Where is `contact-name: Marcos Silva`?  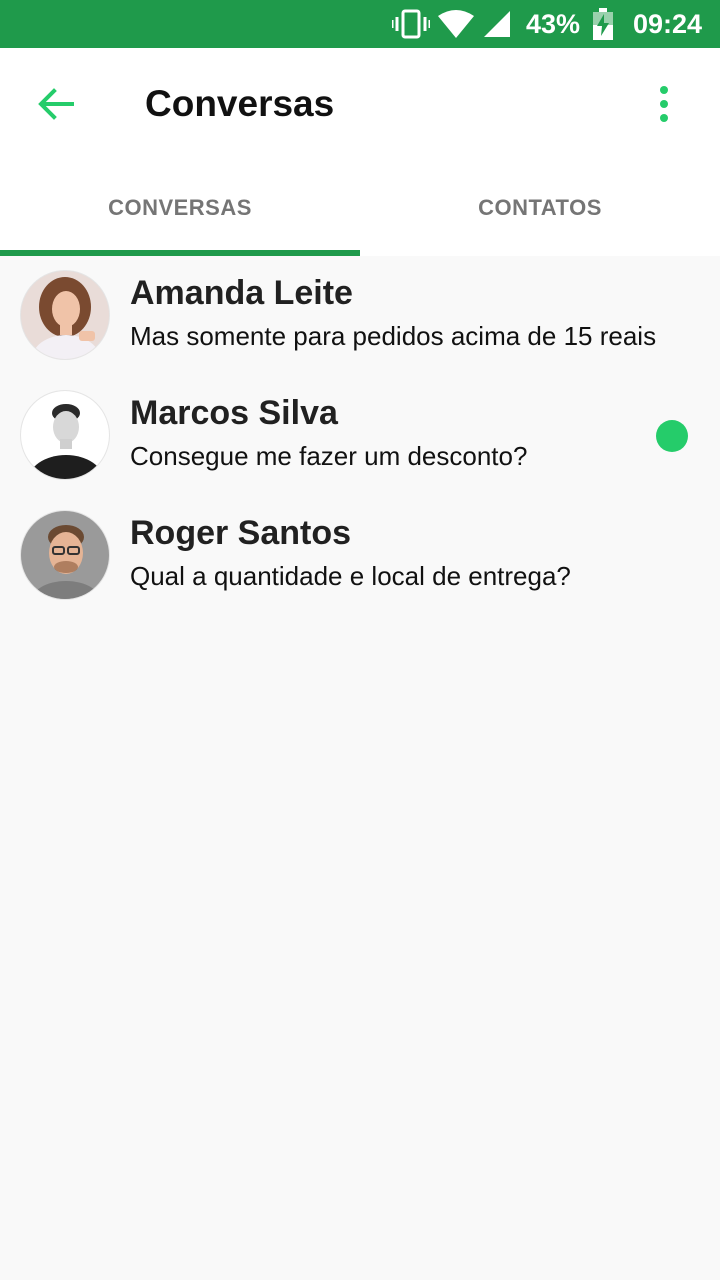 contact-name: Marcos Silva is located at coordinates (234, 413).